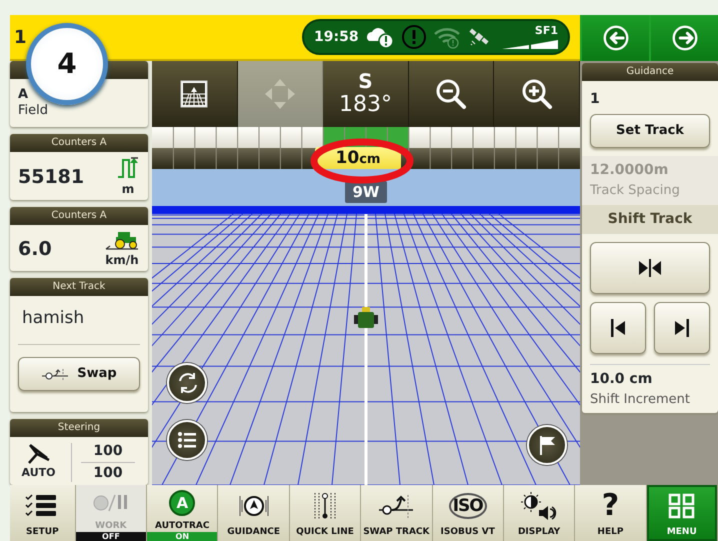 The image size is (718, 541). I want to click on page-number: 1, so click(20, 38).